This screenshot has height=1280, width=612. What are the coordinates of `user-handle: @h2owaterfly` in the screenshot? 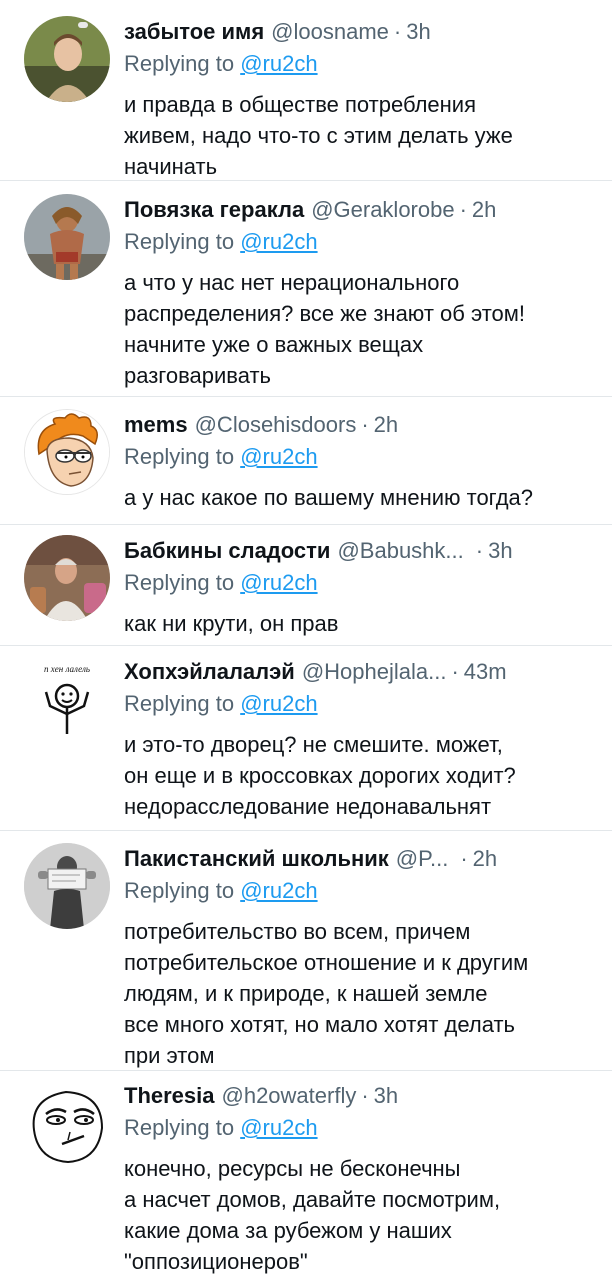 It's located at (289, 1096).